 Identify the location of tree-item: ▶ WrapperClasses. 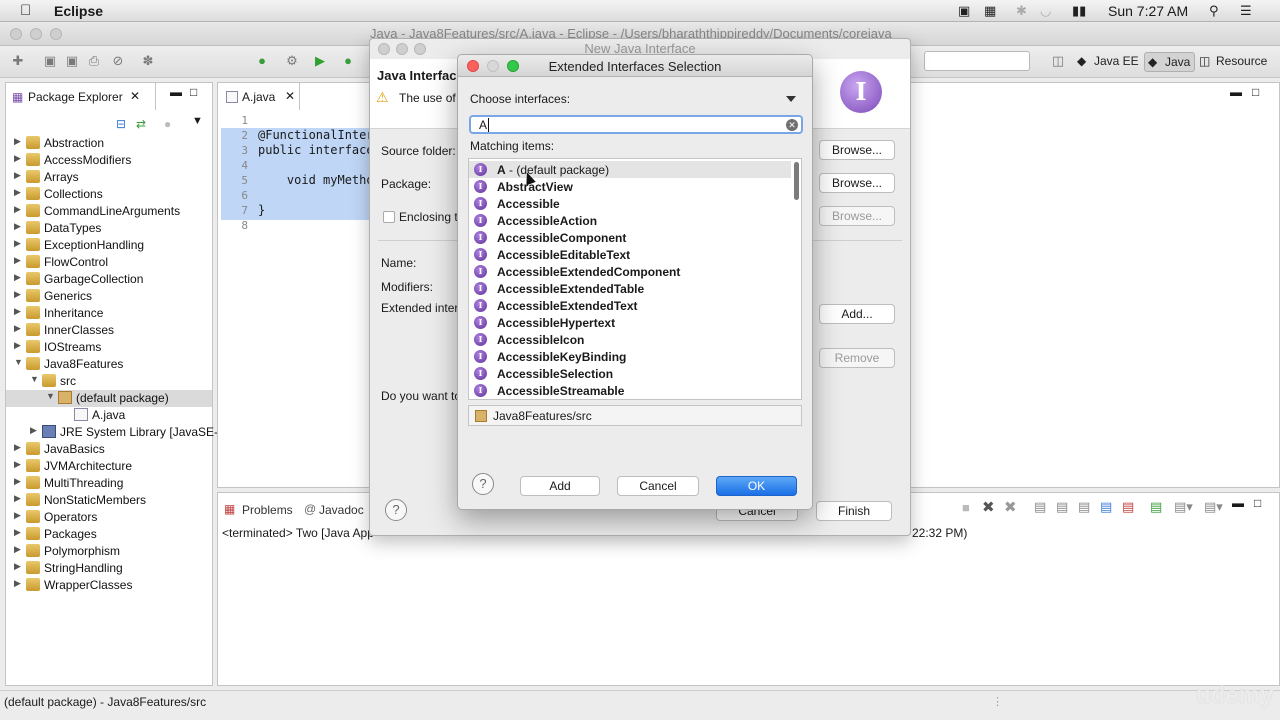
(109, 585).